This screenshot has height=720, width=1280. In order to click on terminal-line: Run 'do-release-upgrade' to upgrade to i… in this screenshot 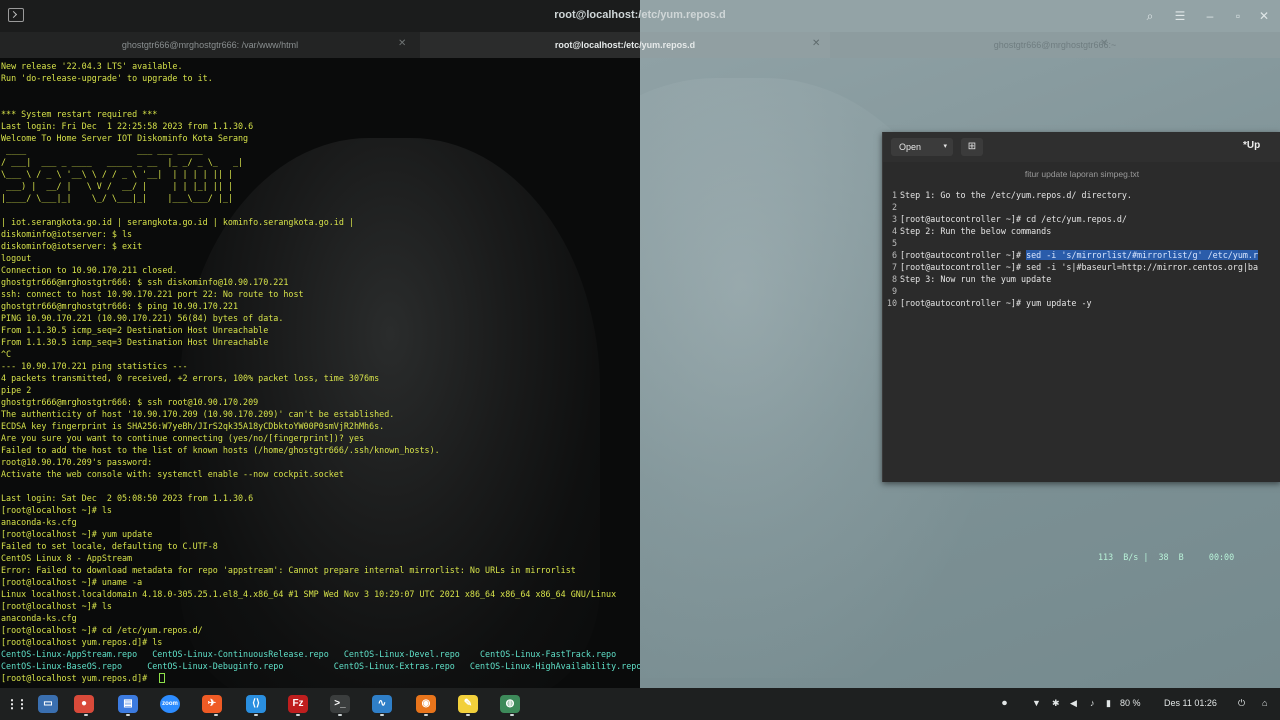, I will do `click(107, 78)`.